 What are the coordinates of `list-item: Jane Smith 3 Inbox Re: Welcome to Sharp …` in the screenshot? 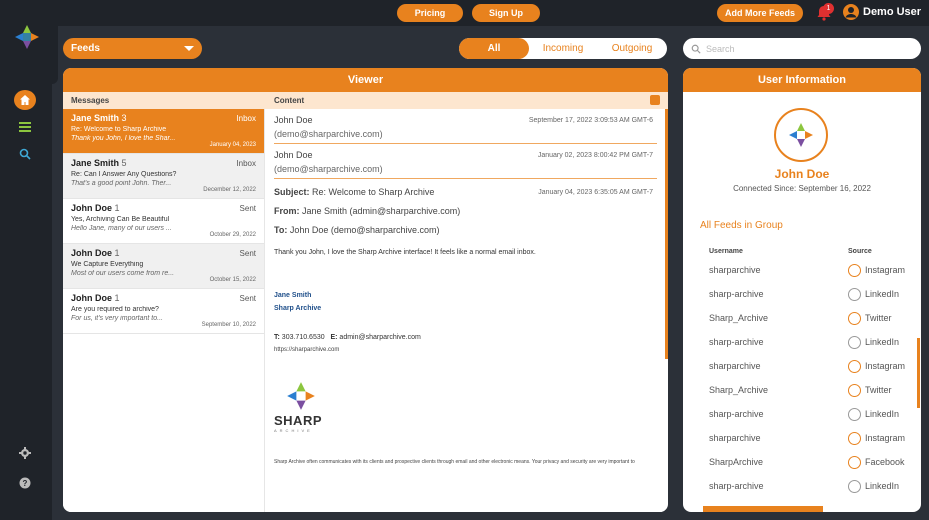 It's located at (163, 131).